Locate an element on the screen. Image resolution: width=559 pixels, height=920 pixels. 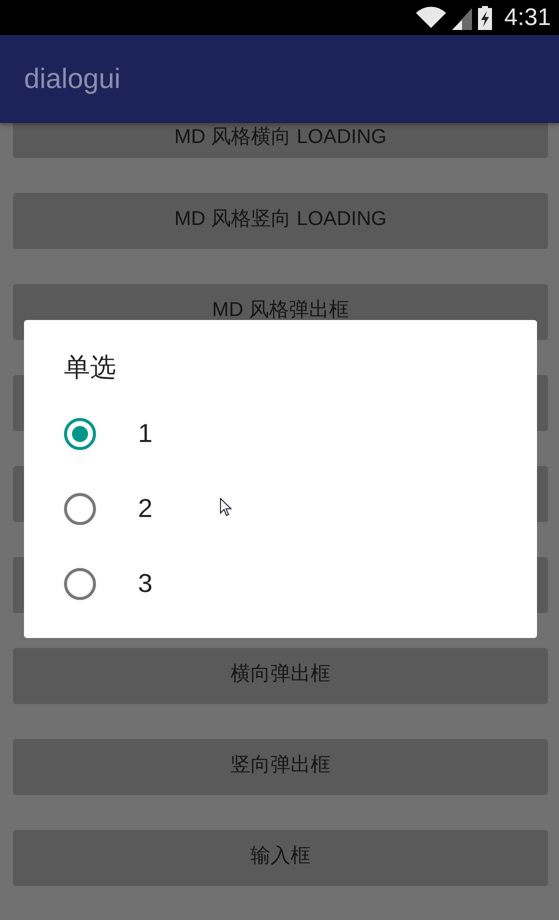
mouse-cursor-icon is located at coordinates (226, 507).